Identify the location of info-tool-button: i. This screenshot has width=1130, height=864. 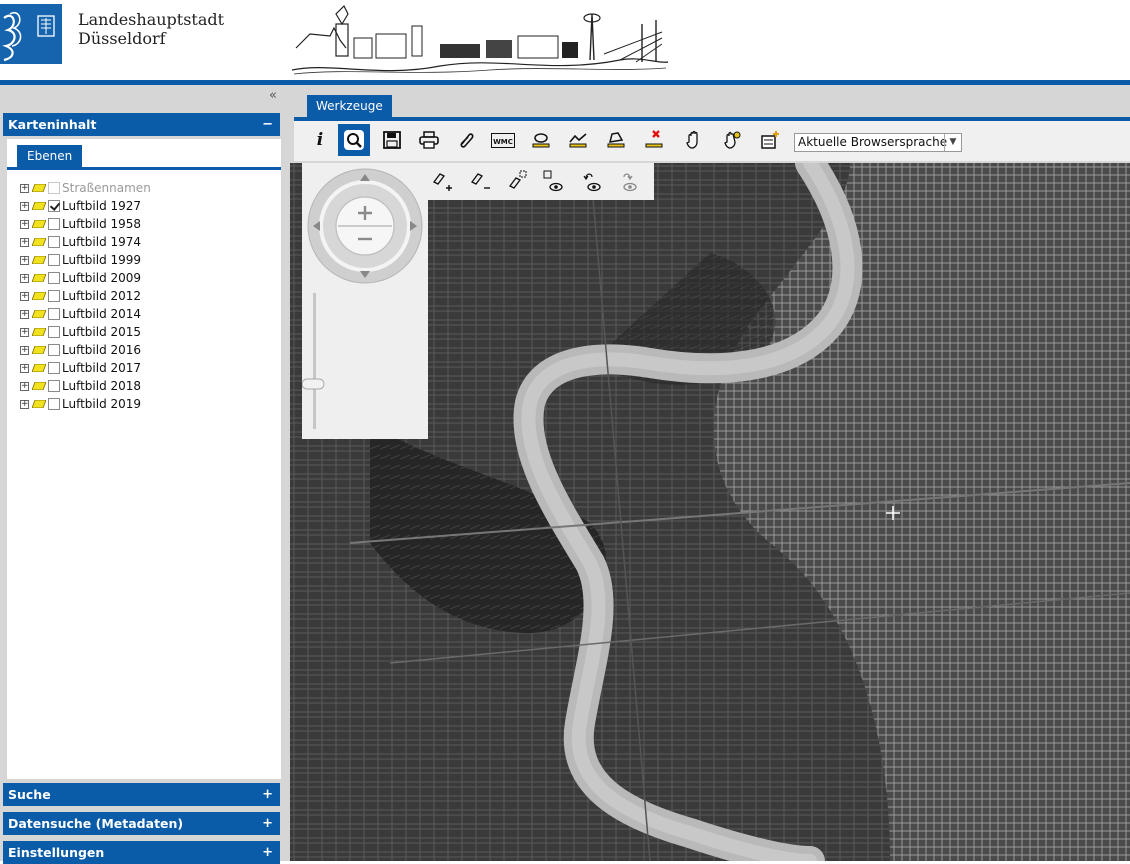
(320, 140).